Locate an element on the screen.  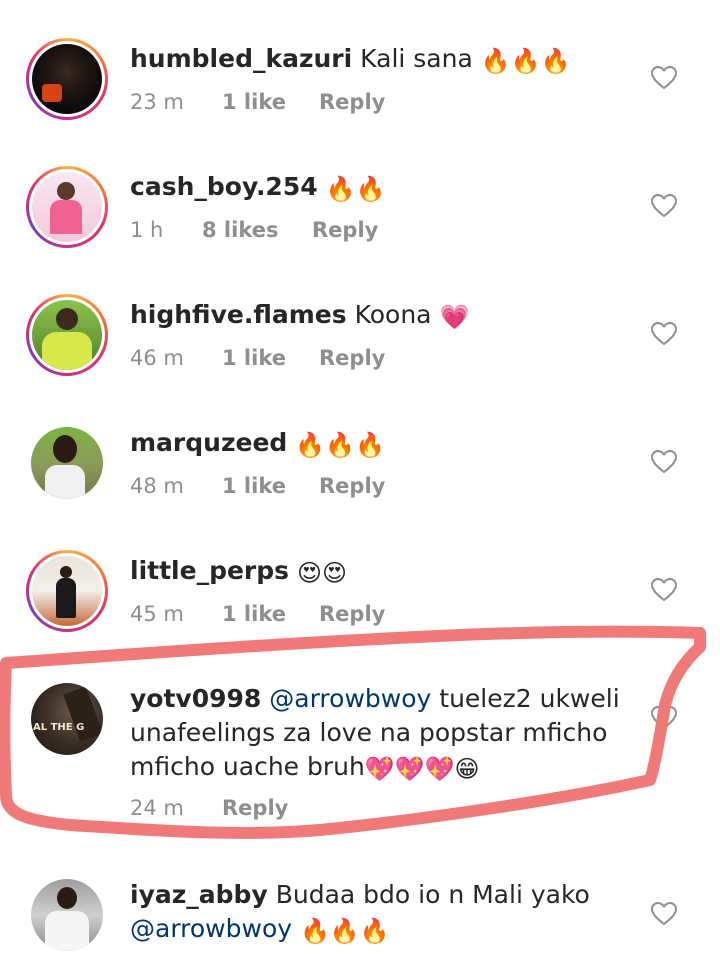
emoji: 💗 is located at coordinates (454, 317).